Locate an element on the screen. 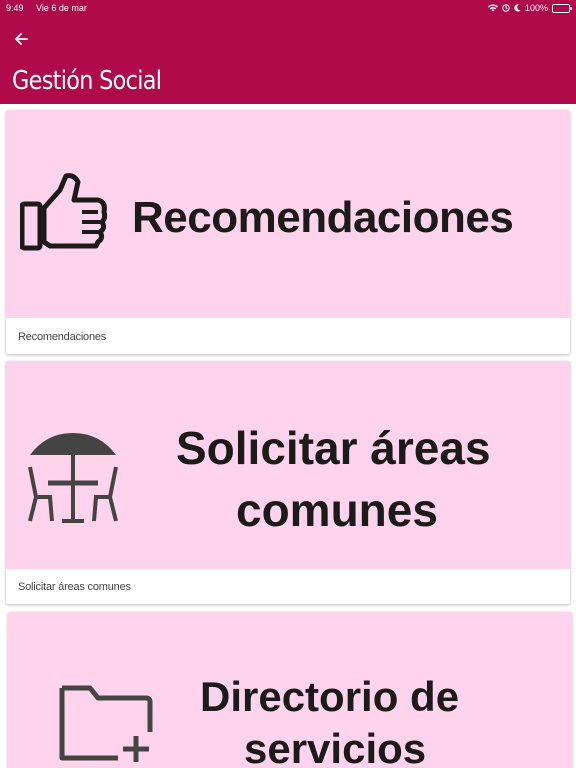 Image resolution: width=576 pixels, height=768 pixels. card-caption: Solicitar áreas comunes is located at coordinates (74, 587).